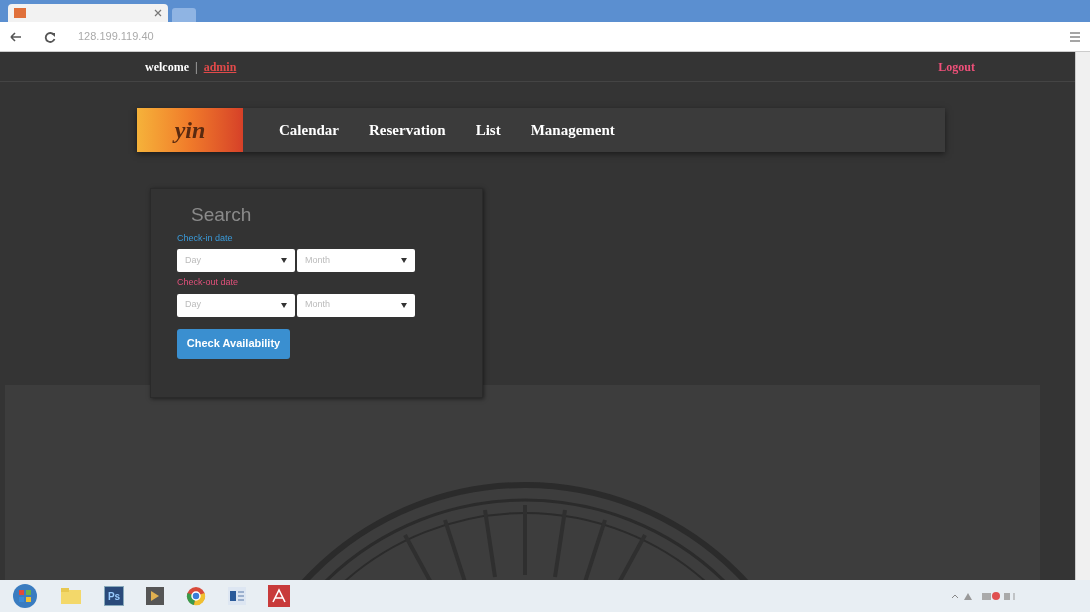  I want to click on browser-icon, so click(196, 596).